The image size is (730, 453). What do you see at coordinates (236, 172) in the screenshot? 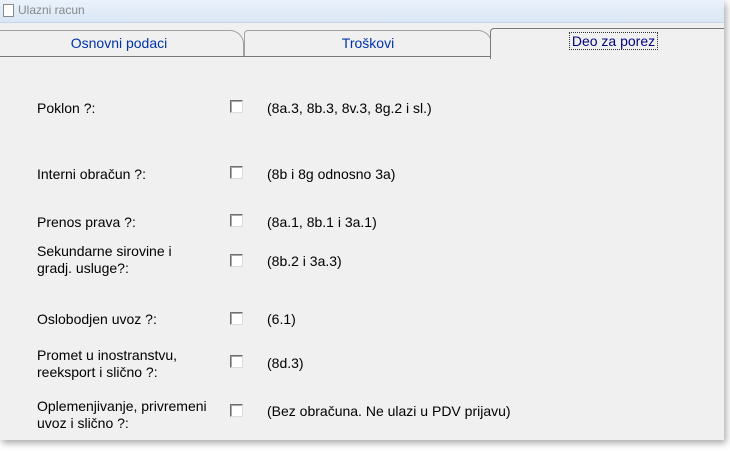
I see `interni-obracun-checkbox` at bounding box center [236, 172].